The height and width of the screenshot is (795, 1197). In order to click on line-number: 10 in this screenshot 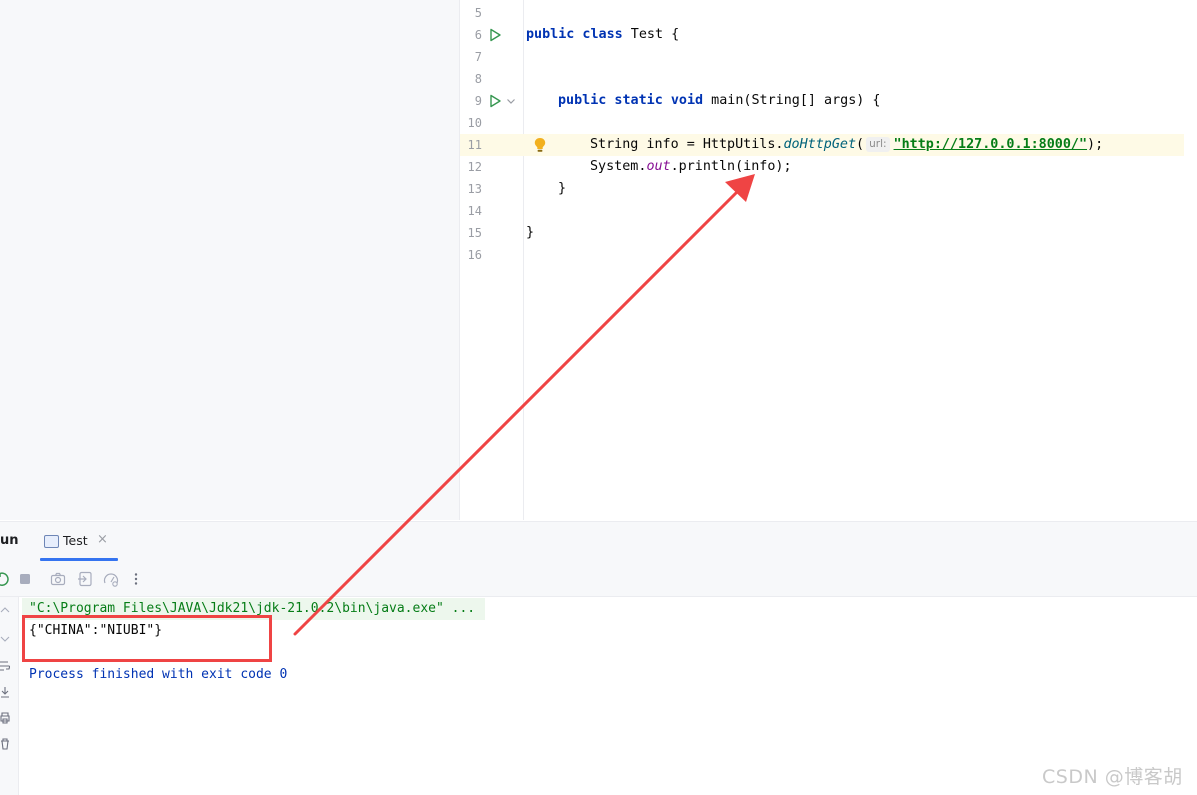, I will do `click(474, 123)`.